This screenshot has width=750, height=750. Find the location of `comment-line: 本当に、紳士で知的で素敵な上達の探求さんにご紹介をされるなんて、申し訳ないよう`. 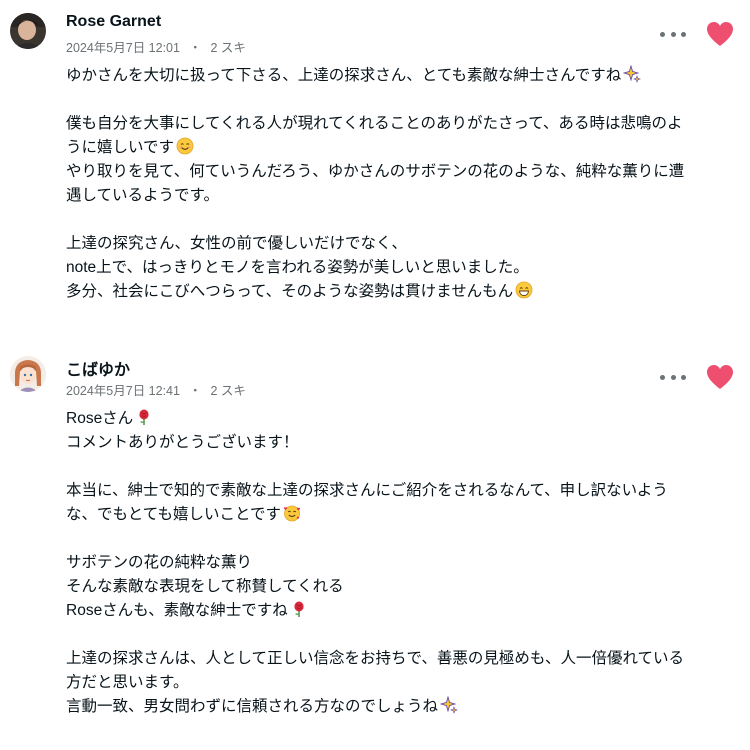

comment-line: 本当に、紳士で知的で素敵な上達の探求さんにご紹介をされるなんて、申し訳ないよう is located at coordinates (367, 490).